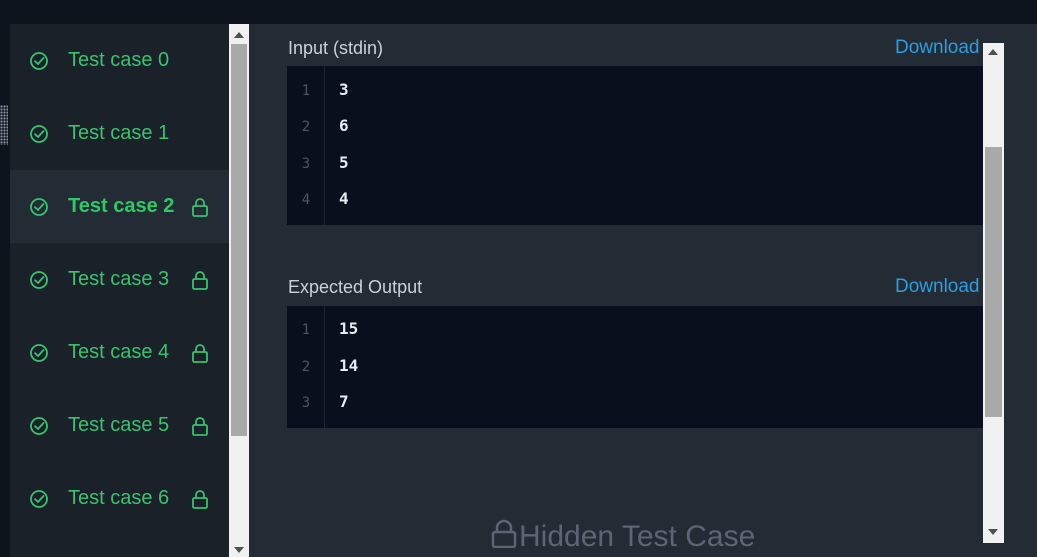 This screenshot has width=1037, height=557. I want to click on content-scrollbar, so click(993, 293).